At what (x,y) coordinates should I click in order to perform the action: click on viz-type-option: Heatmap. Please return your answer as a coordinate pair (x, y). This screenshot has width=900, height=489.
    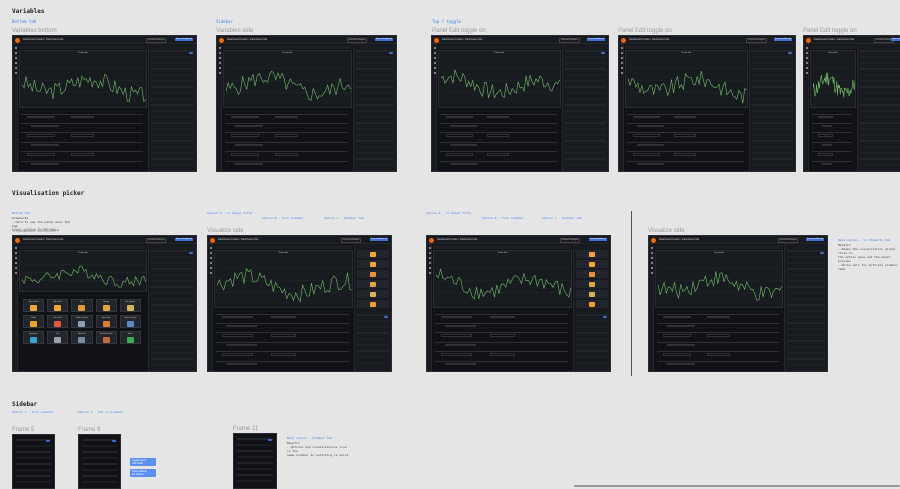
    Looking at the image, I should click on (106, 321).